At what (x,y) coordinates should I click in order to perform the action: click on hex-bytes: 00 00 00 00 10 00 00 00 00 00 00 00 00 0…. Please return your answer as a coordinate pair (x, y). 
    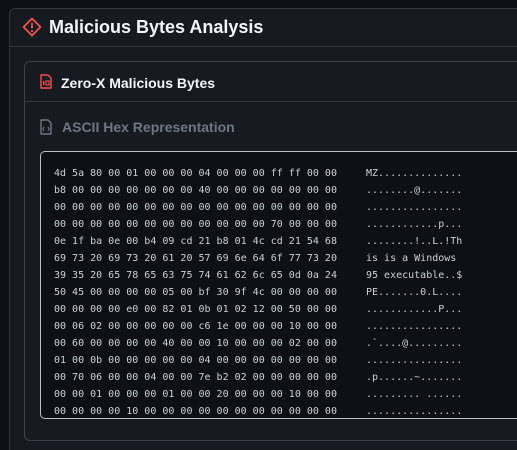
    Looking at the image, I should click on (195, 411).